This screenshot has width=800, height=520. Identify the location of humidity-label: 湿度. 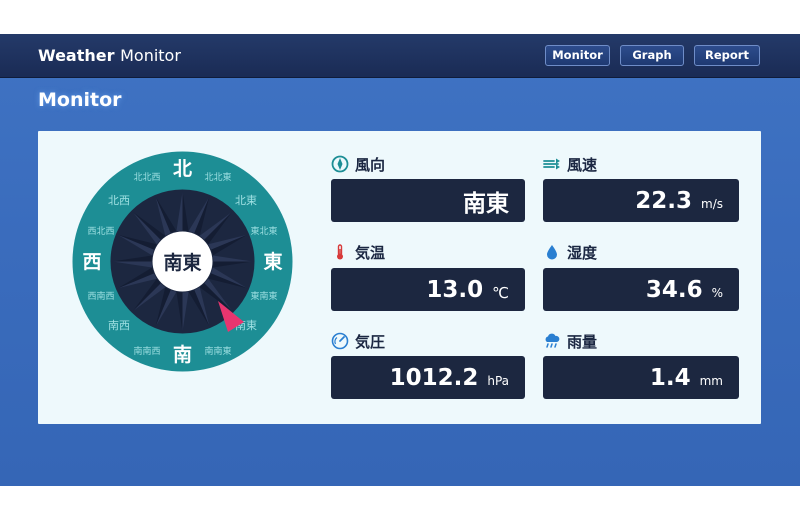
(570, 252).